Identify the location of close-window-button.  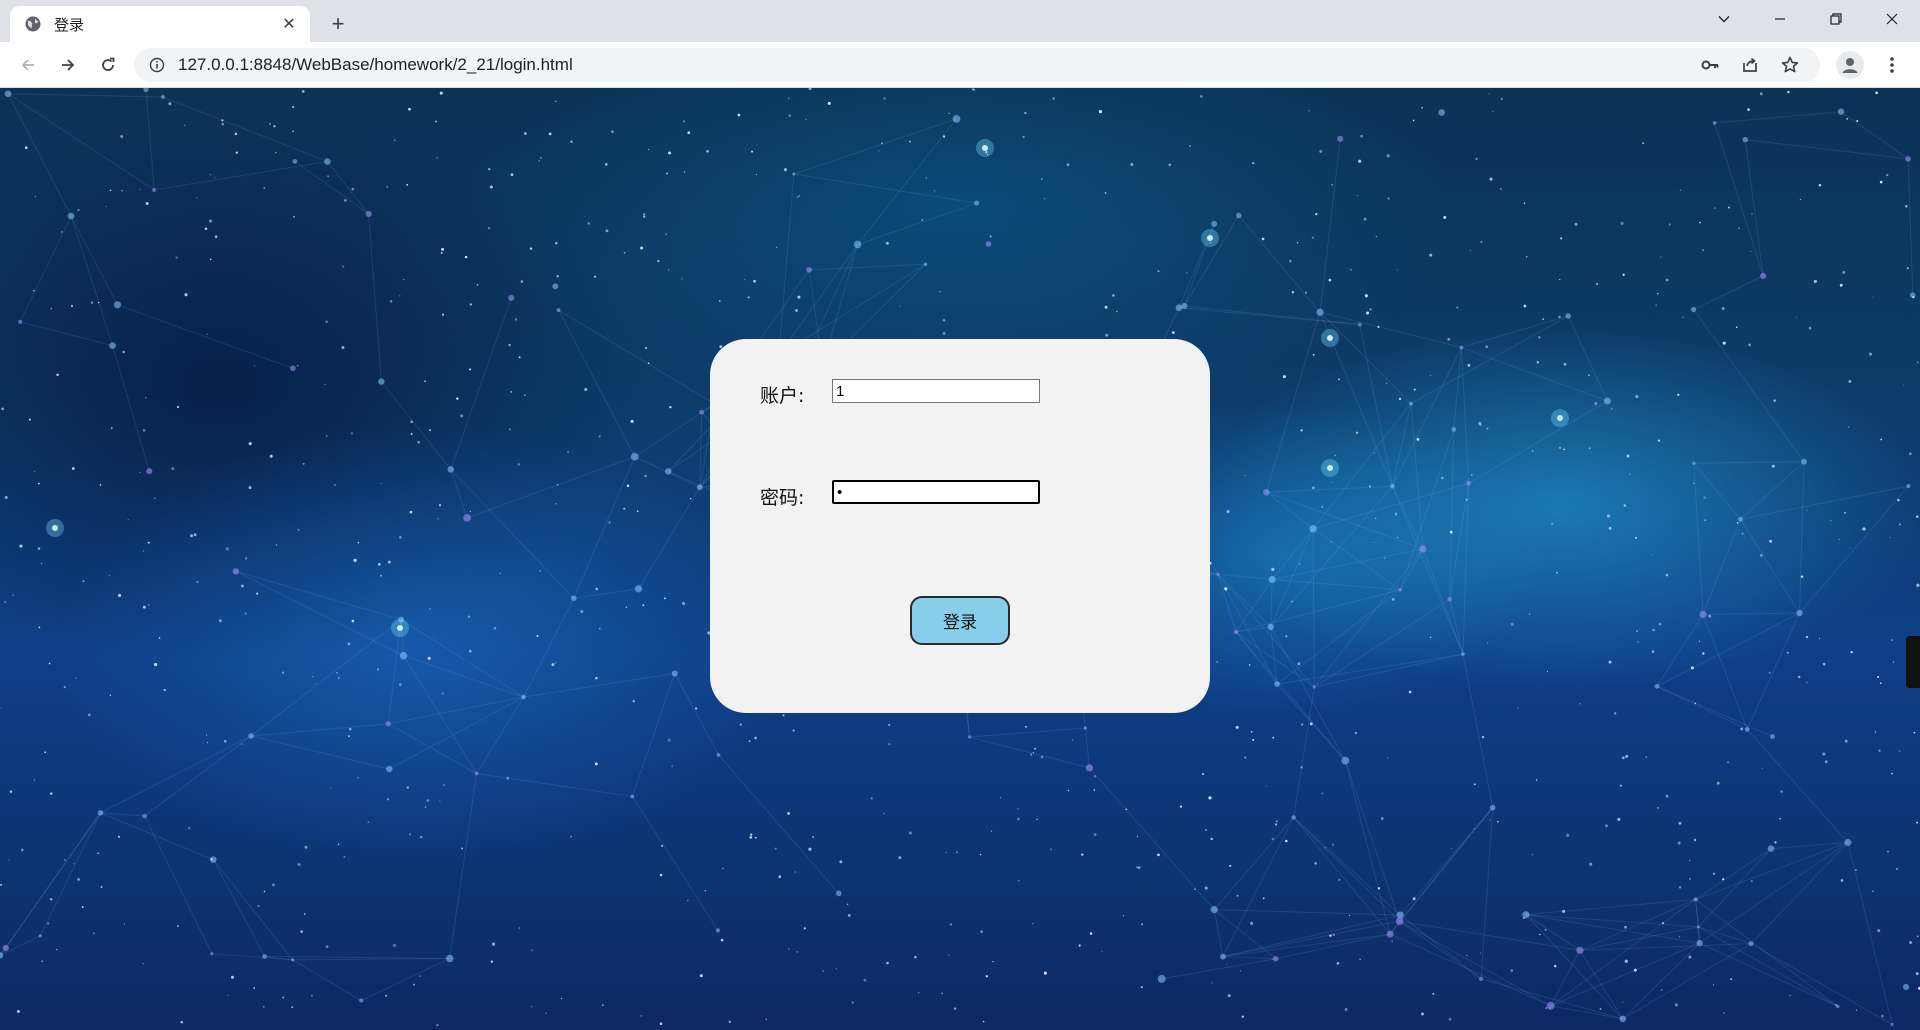
(1892, 19).